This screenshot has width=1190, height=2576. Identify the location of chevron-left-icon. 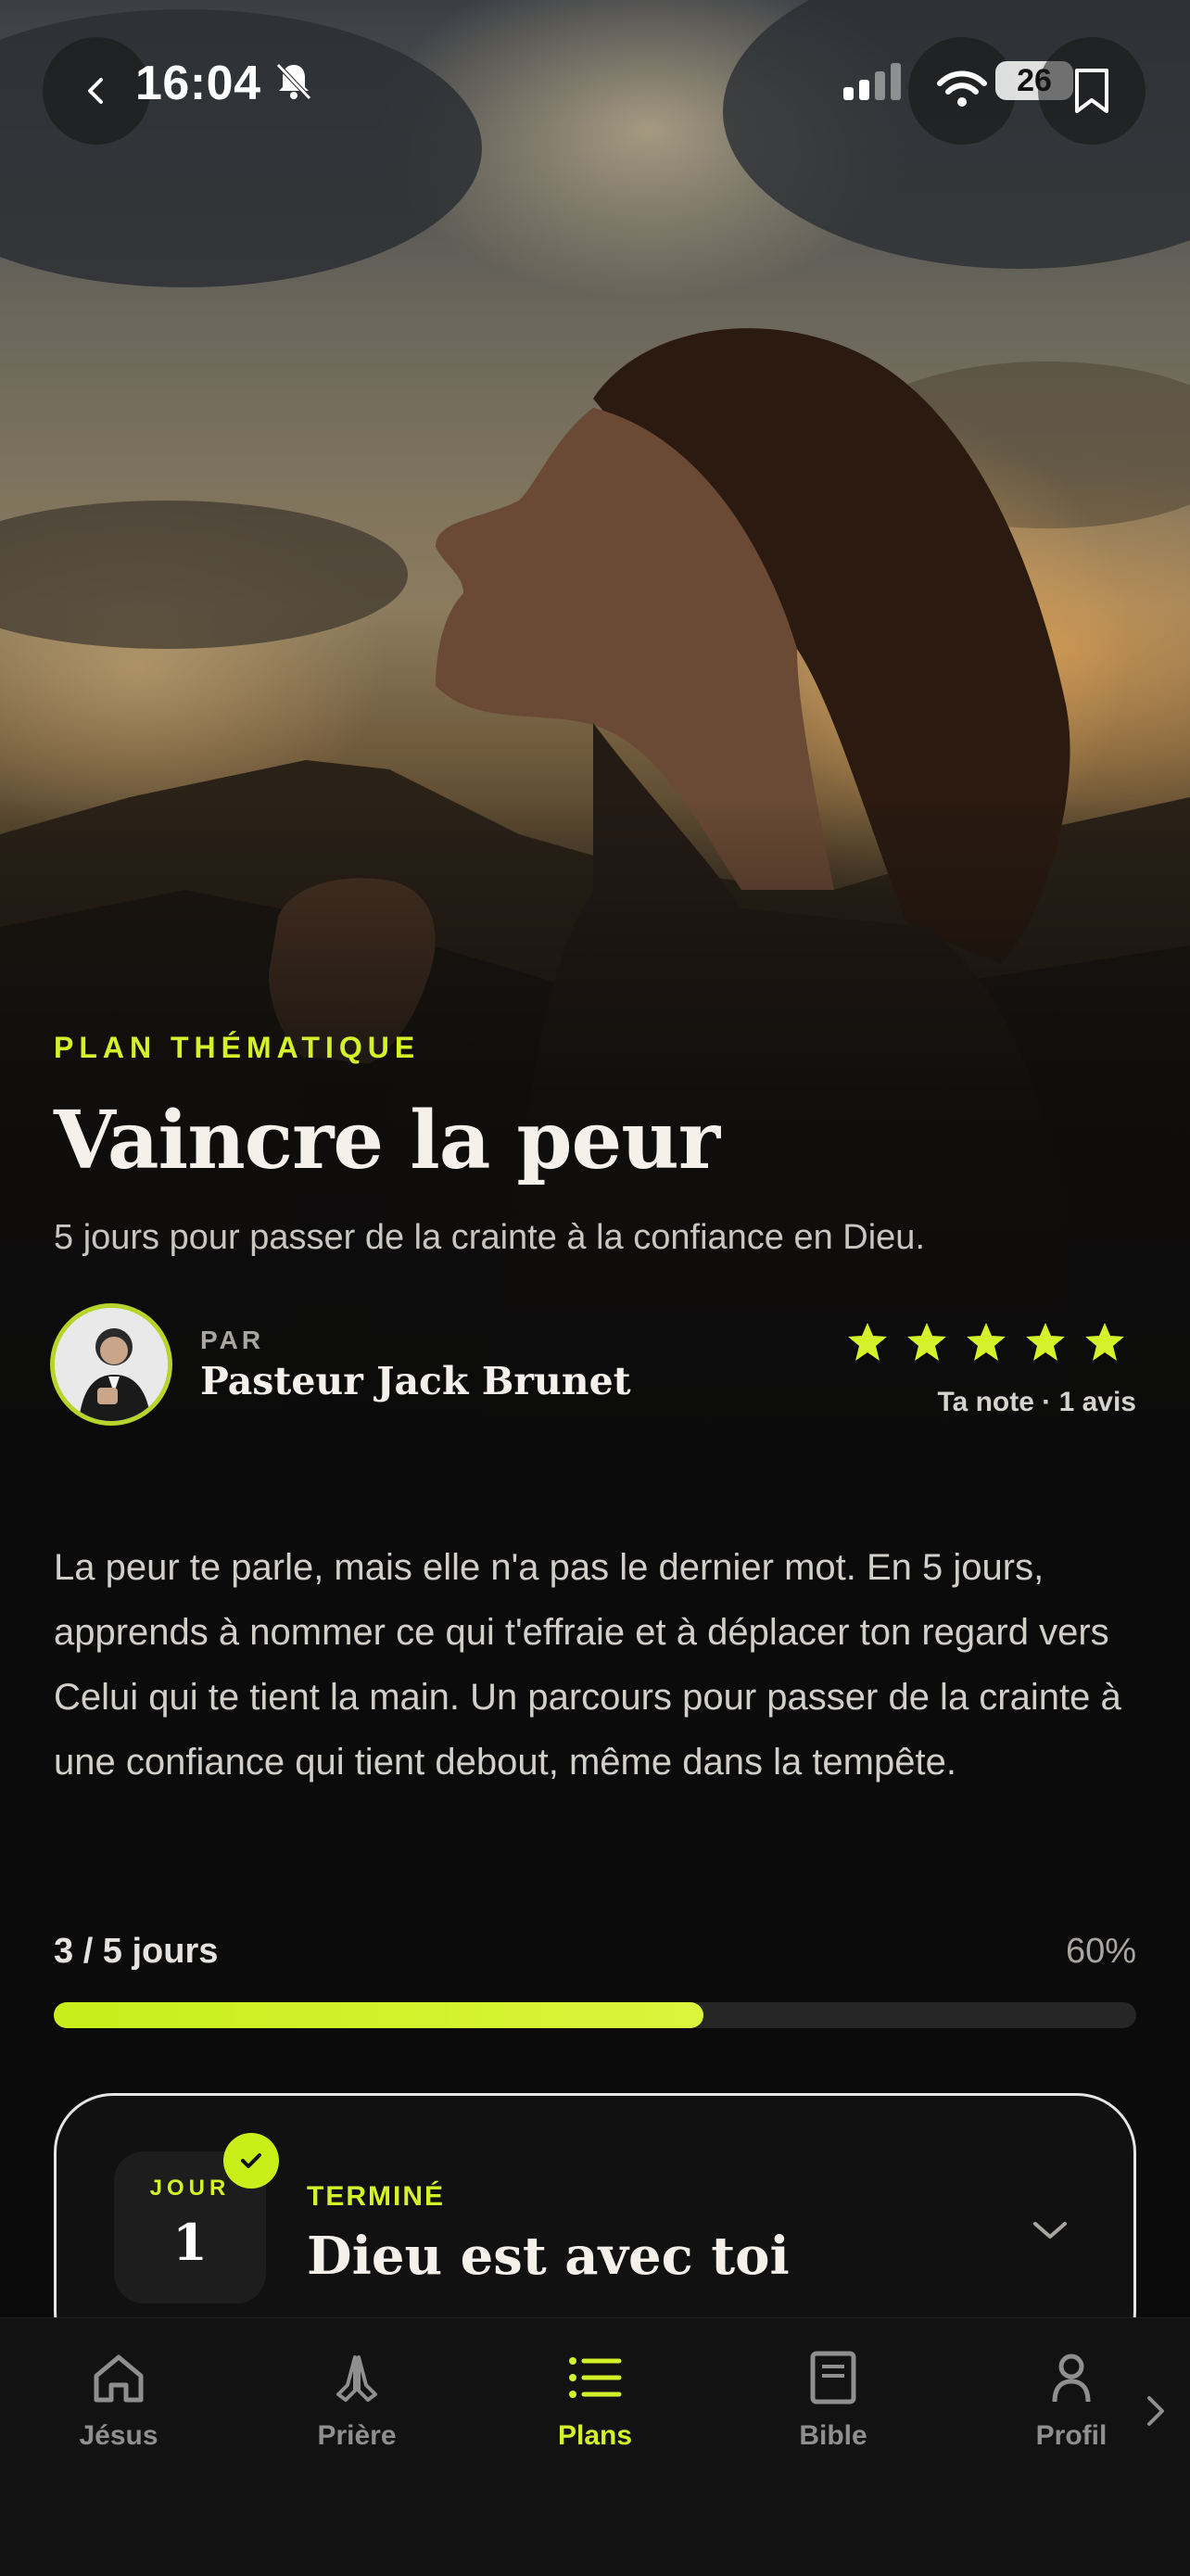
(95, 91).